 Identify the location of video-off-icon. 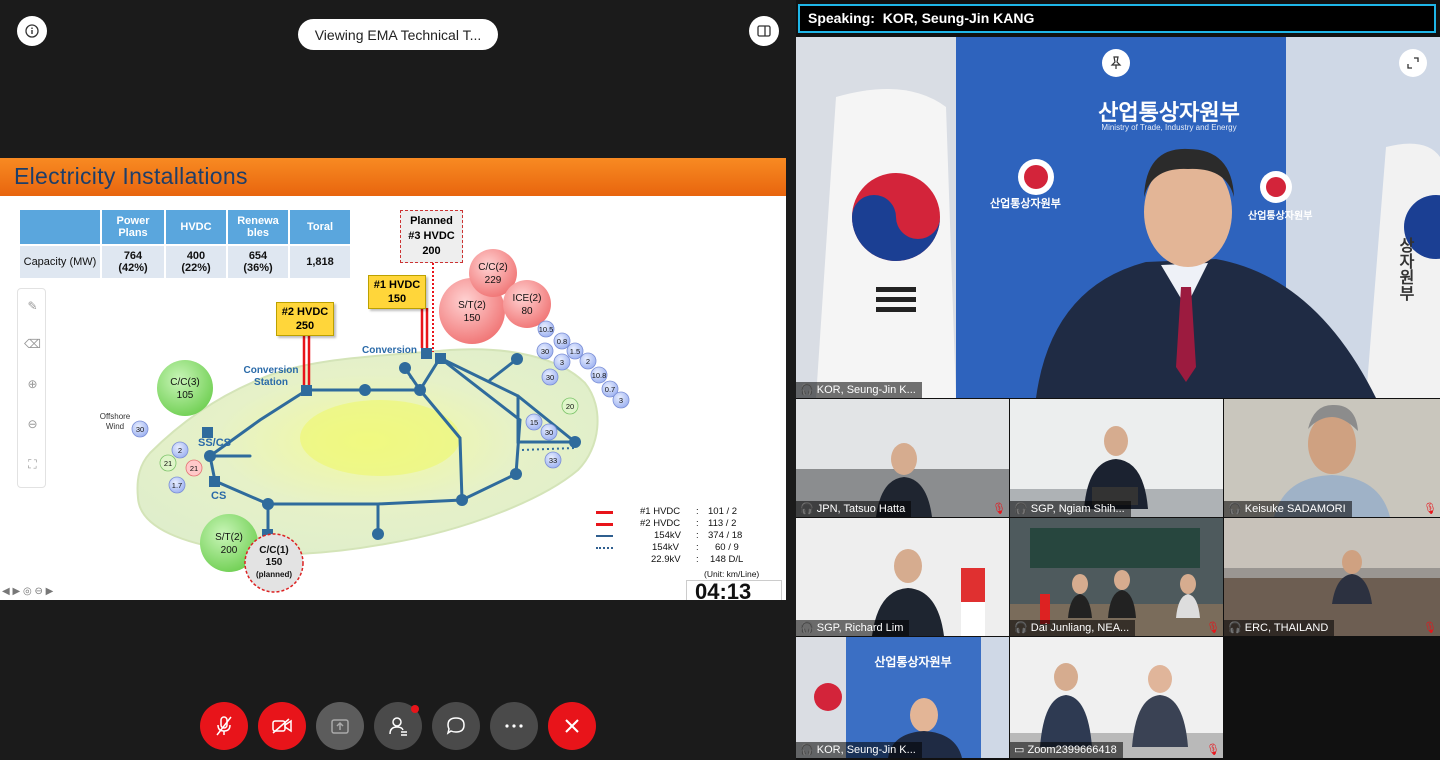
(282, 726).